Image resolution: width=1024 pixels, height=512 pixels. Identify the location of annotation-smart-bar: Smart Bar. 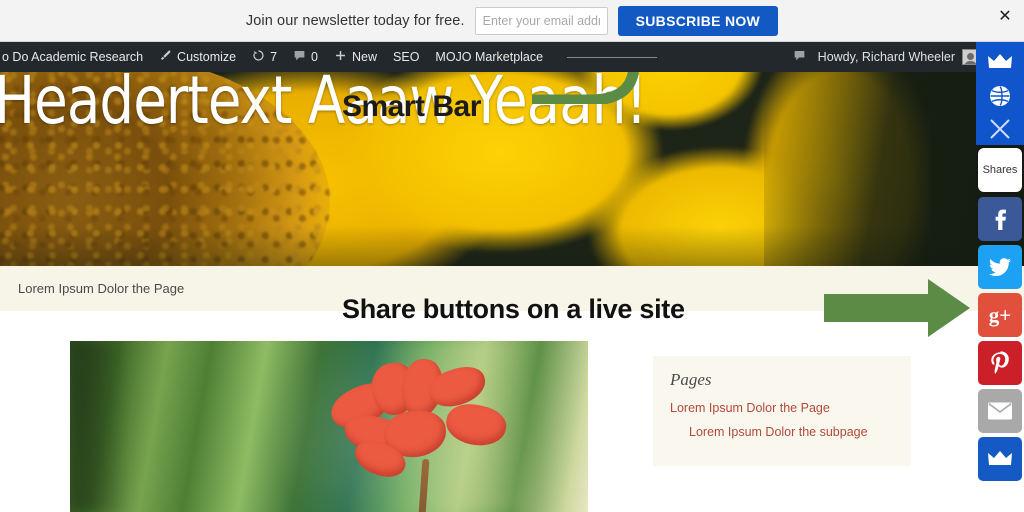
(411, 106).